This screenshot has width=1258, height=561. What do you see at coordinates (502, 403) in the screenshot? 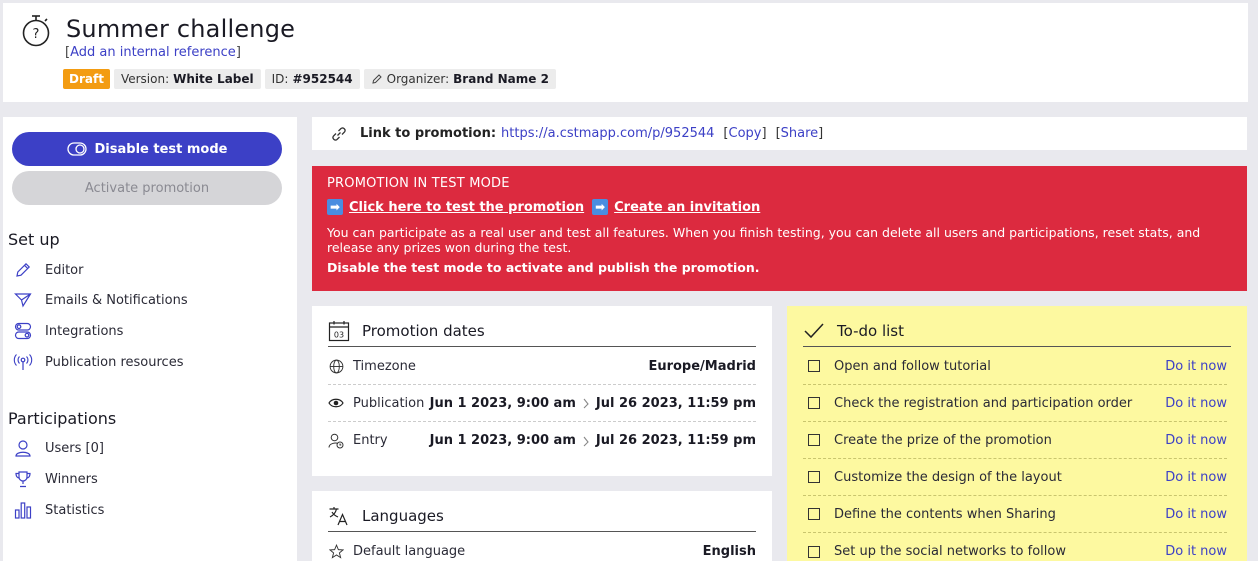
I see `publication-start: Jun 1 2023, 9:00 am` at bounding box center [502, 403].